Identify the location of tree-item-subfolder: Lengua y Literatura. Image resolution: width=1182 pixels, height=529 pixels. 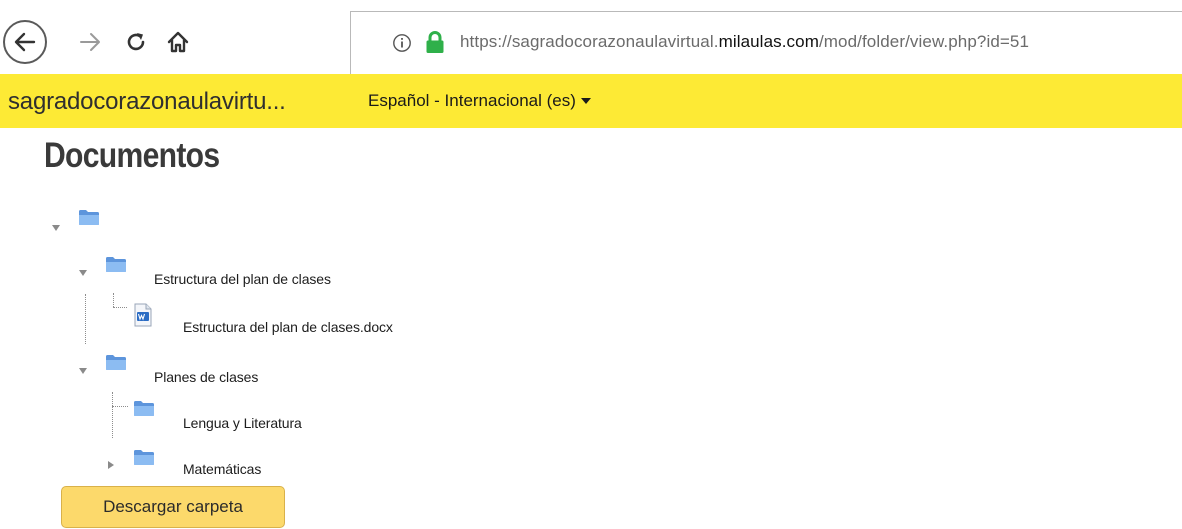
(242, 423).